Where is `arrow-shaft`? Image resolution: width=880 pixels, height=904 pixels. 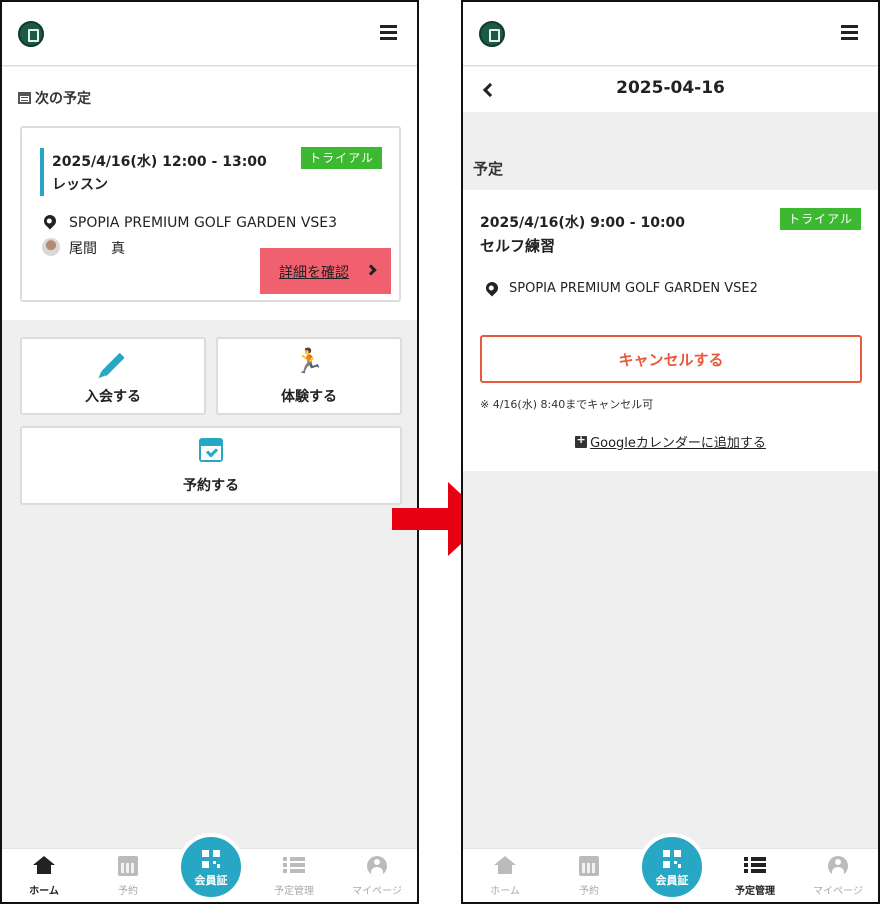
arrow-shaft is located at coordinates (421, 519).